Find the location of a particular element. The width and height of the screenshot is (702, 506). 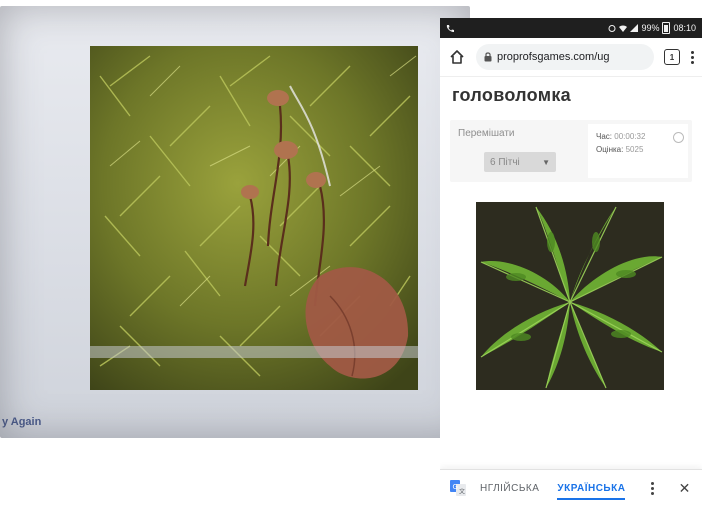

score-label: Оцінка: is located at coordinates (610, 149).